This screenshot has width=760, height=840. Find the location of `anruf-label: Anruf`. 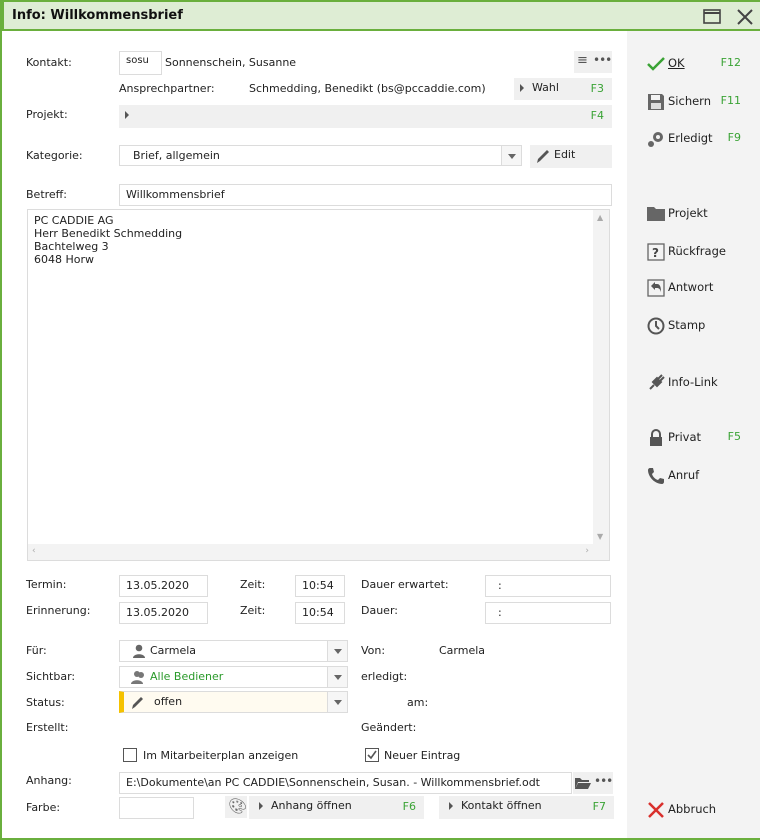

anruf-label: Anruf is located at coordinates (684, 475).